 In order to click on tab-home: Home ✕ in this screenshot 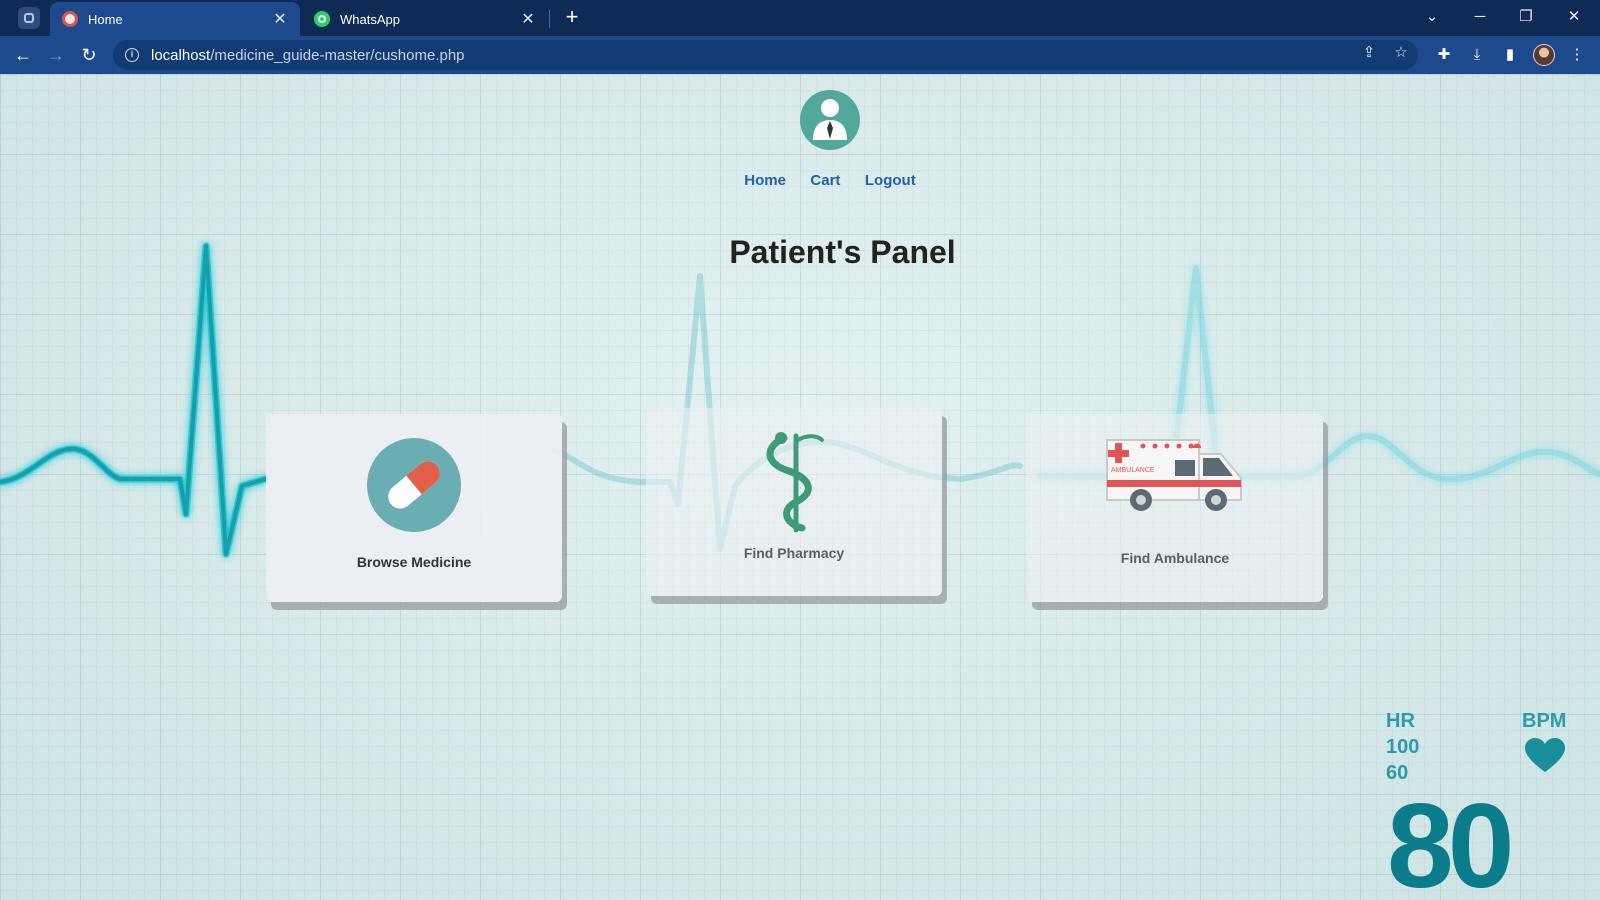, I will do `click(175, 19)`.